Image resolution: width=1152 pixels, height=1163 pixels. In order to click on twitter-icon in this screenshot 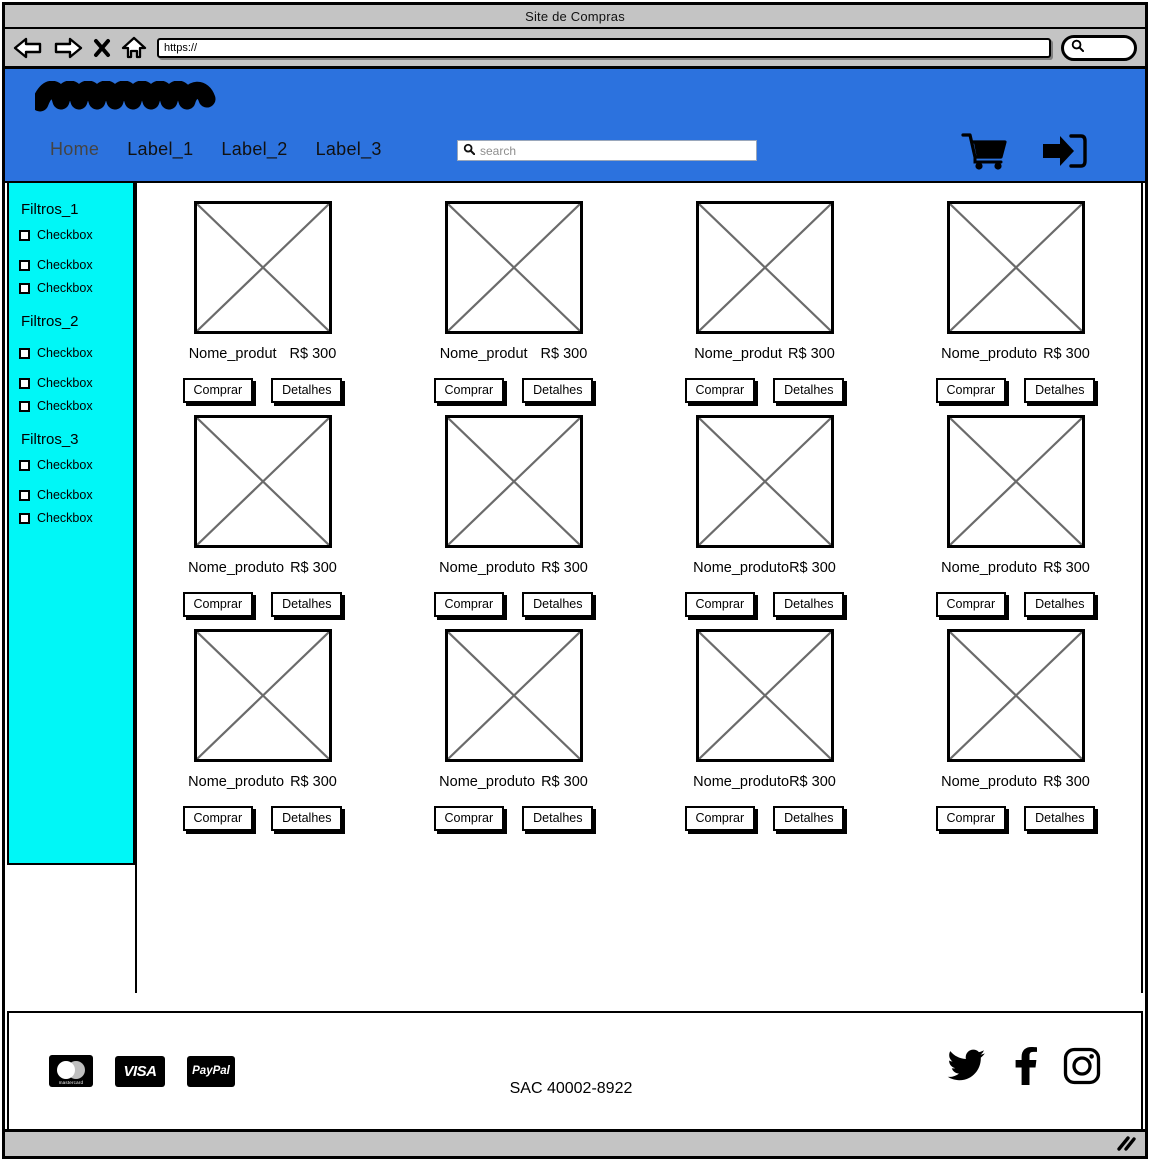, I will do `click(967, 1068)`.